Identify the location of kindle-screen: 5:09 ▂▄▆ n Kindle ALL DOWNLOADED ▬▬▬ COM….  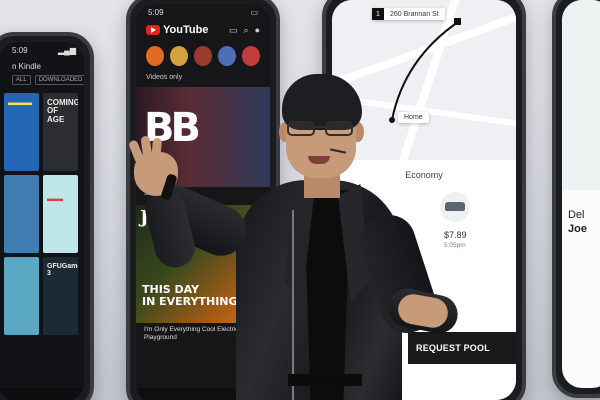
(42, 221).